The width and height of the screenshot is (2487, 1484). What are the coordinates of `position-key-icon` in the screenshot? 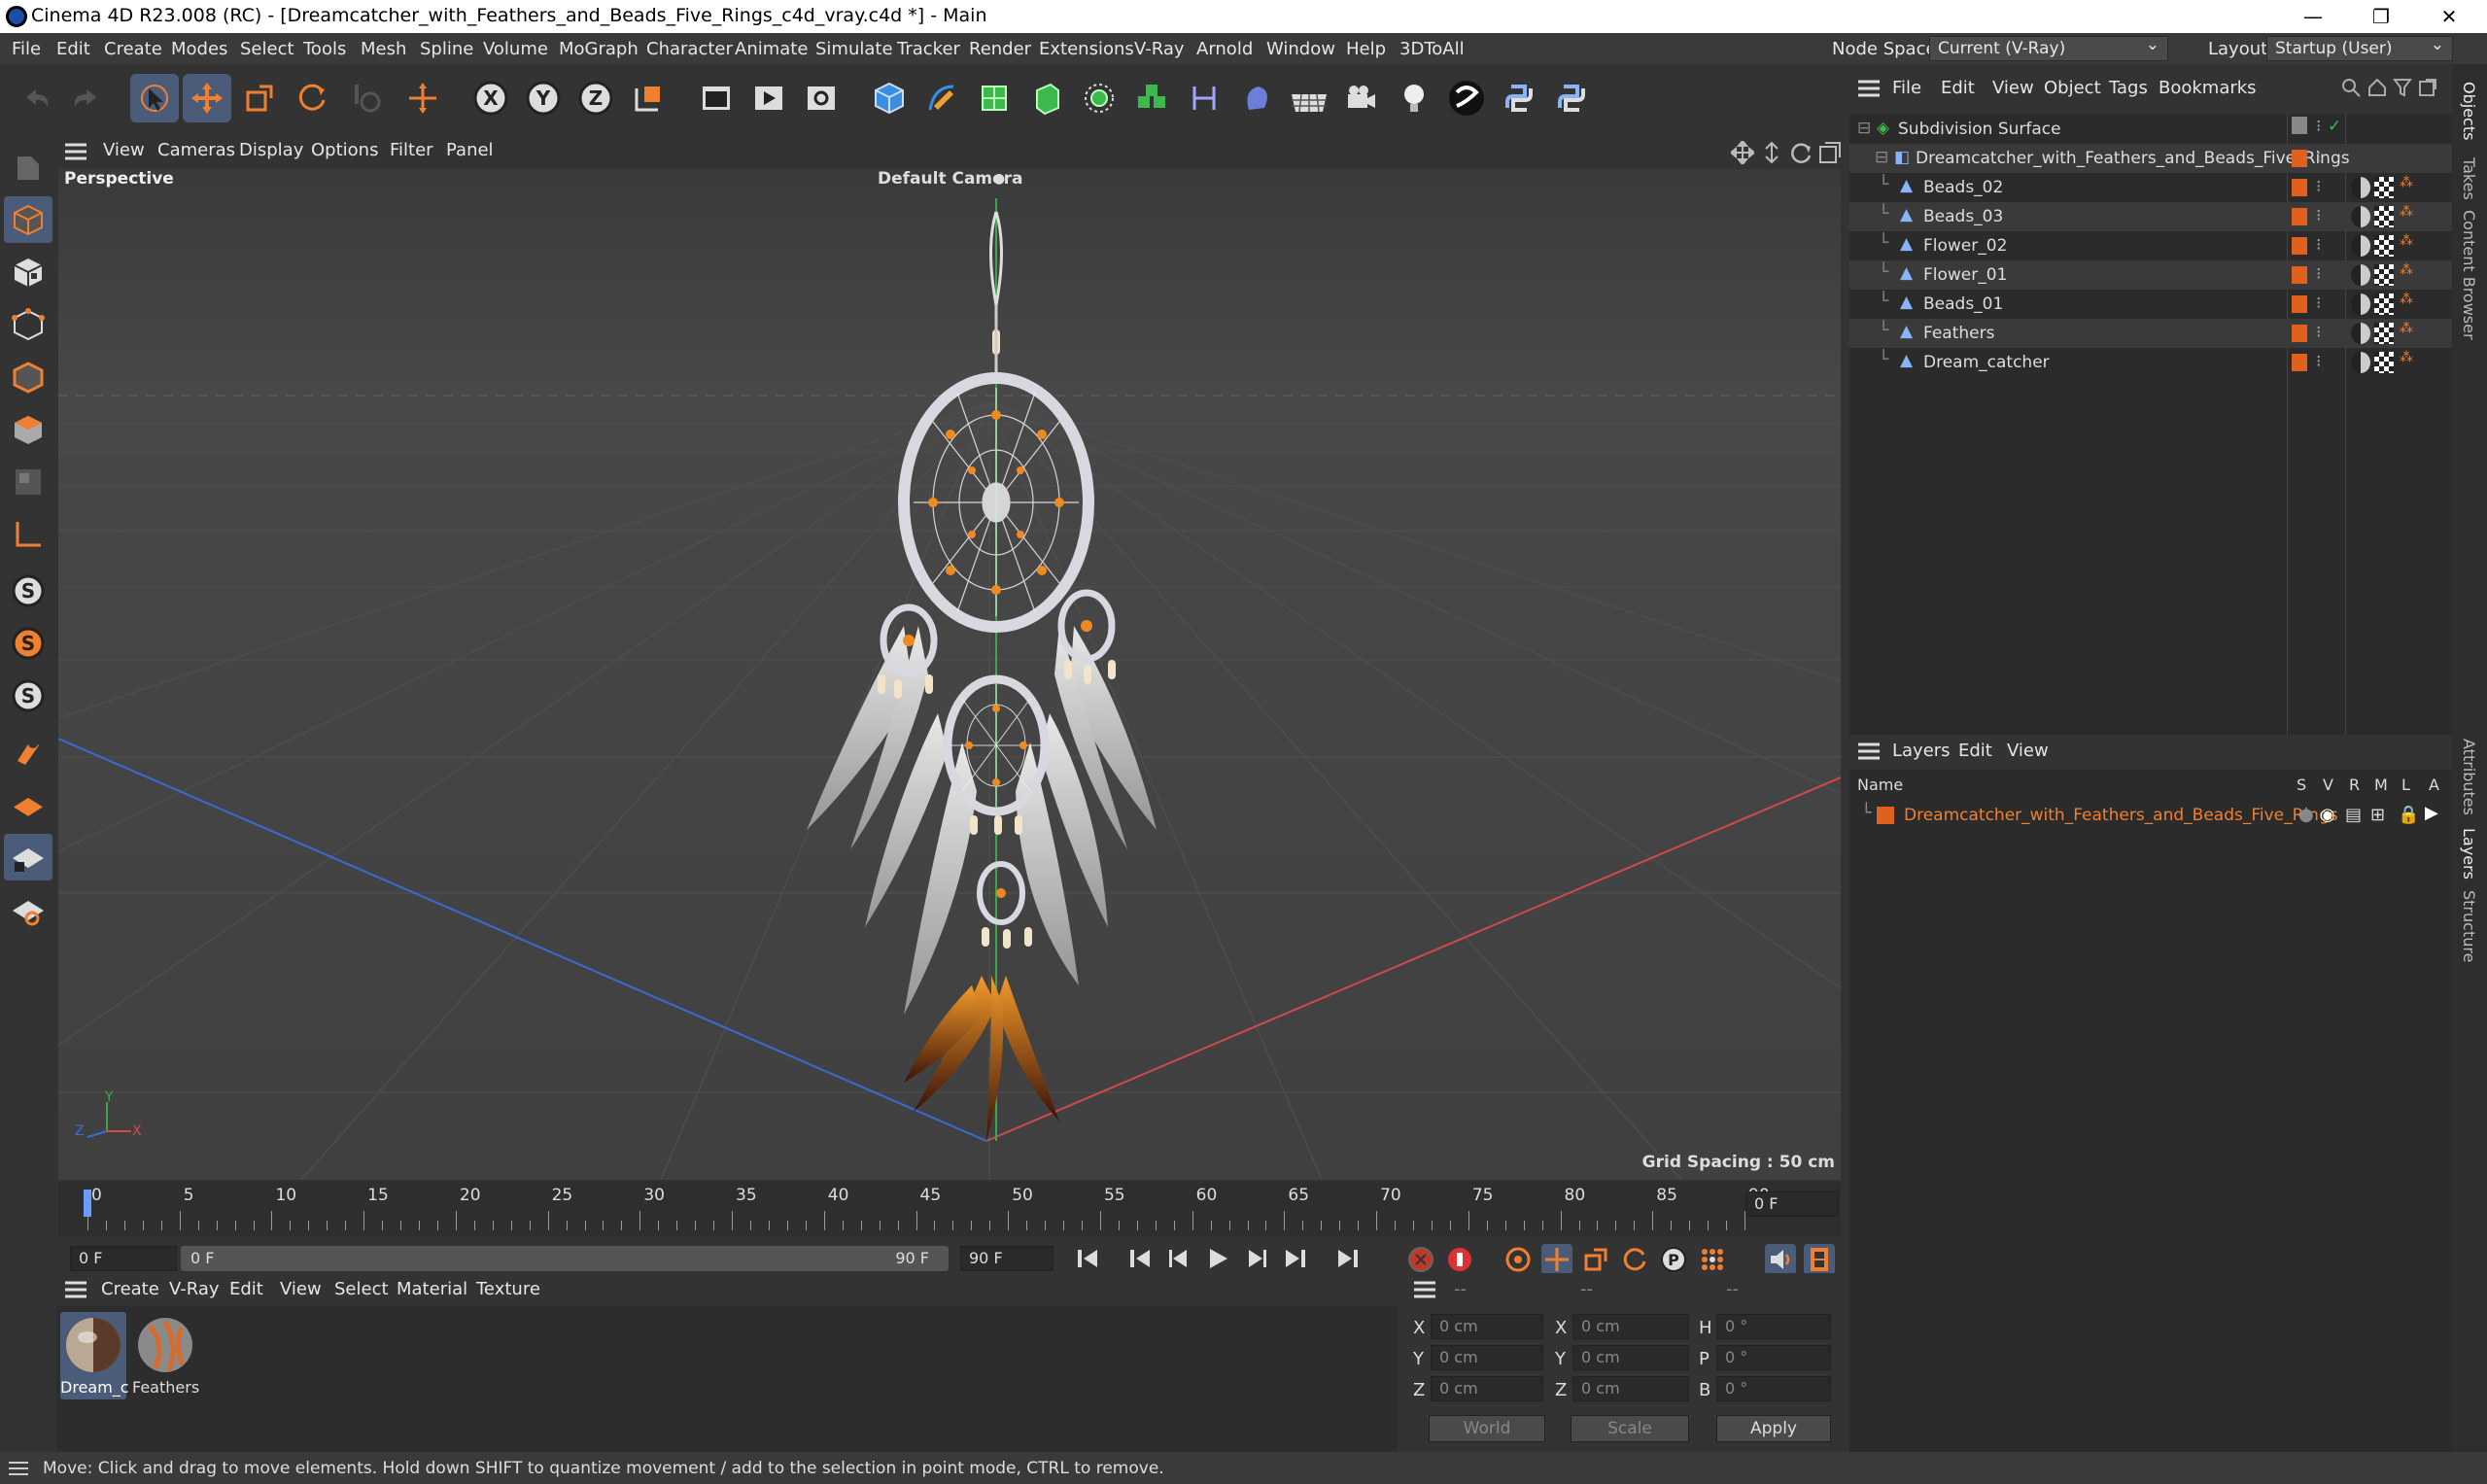 It's located at (1557, 1259).